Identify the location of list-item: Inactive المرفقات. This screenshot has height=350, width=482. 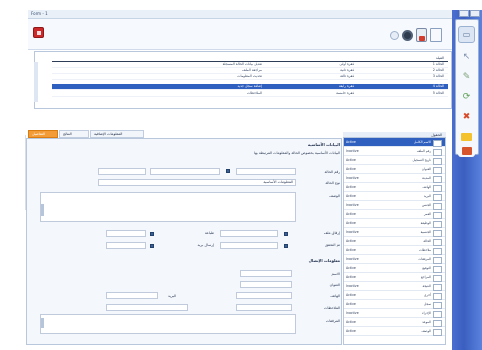
(394, 259).